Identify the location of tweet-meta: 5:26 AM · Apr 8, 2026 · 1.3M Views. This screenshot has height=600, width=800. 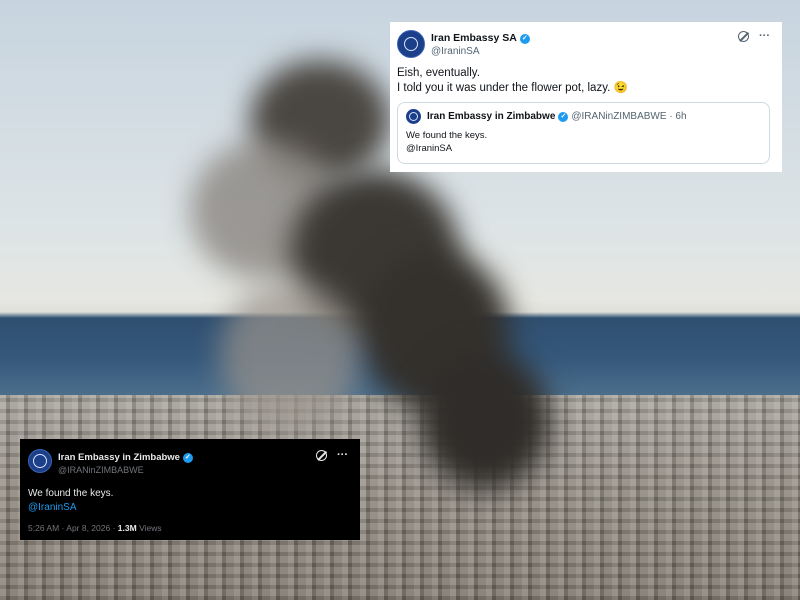
(188, 528).